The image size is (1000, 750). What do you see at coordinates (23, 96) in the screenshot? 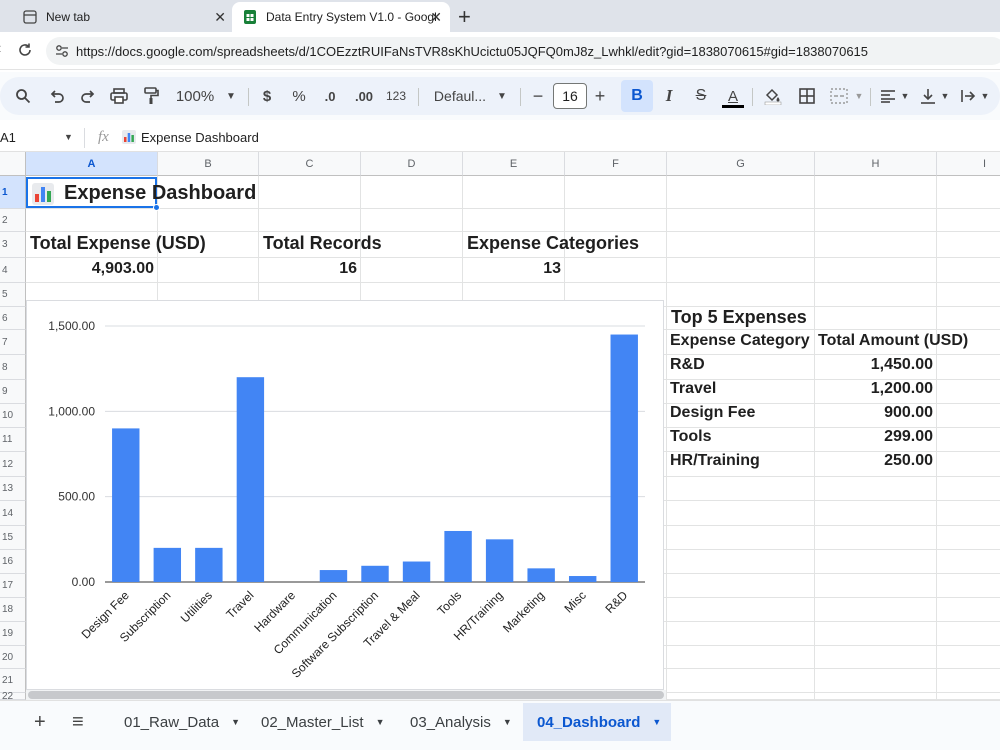
I see `search-icon` at bounding box center [23, 96].